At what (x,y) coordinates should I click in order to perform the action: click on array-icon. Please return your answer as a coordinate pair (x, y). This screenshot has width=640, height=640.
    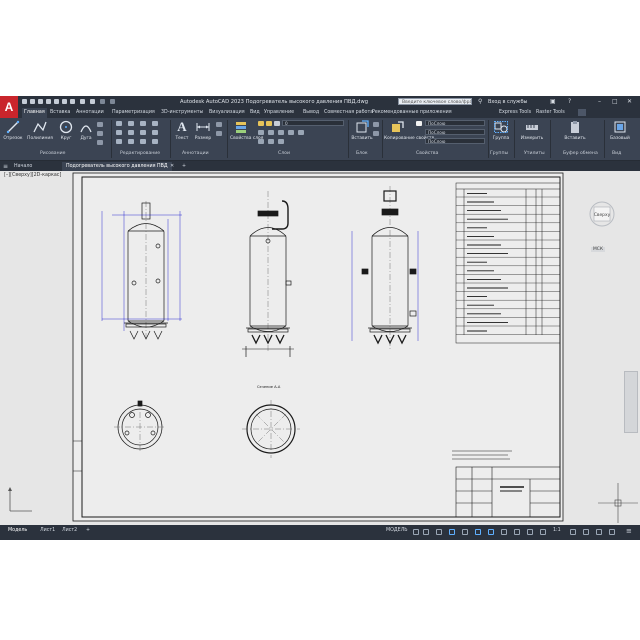
    Looking at the image, I should click on (143, 141).